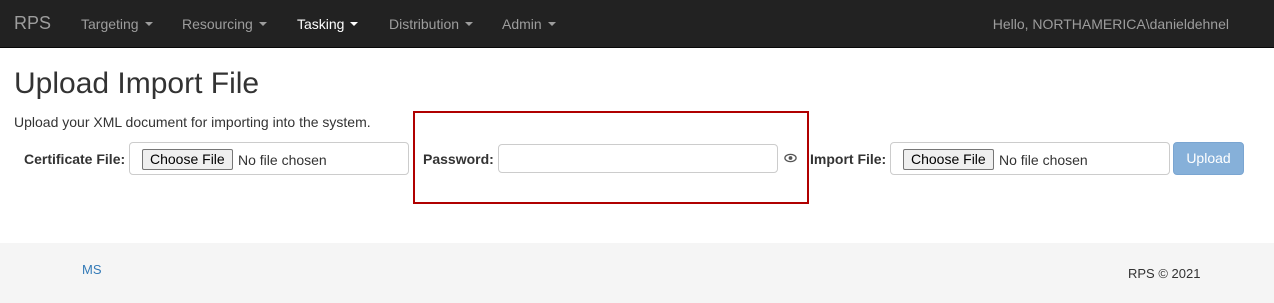  Describe the element at coordinates (137, 83) in the screenshot. I see `page-title: Upload Import File` at that location.